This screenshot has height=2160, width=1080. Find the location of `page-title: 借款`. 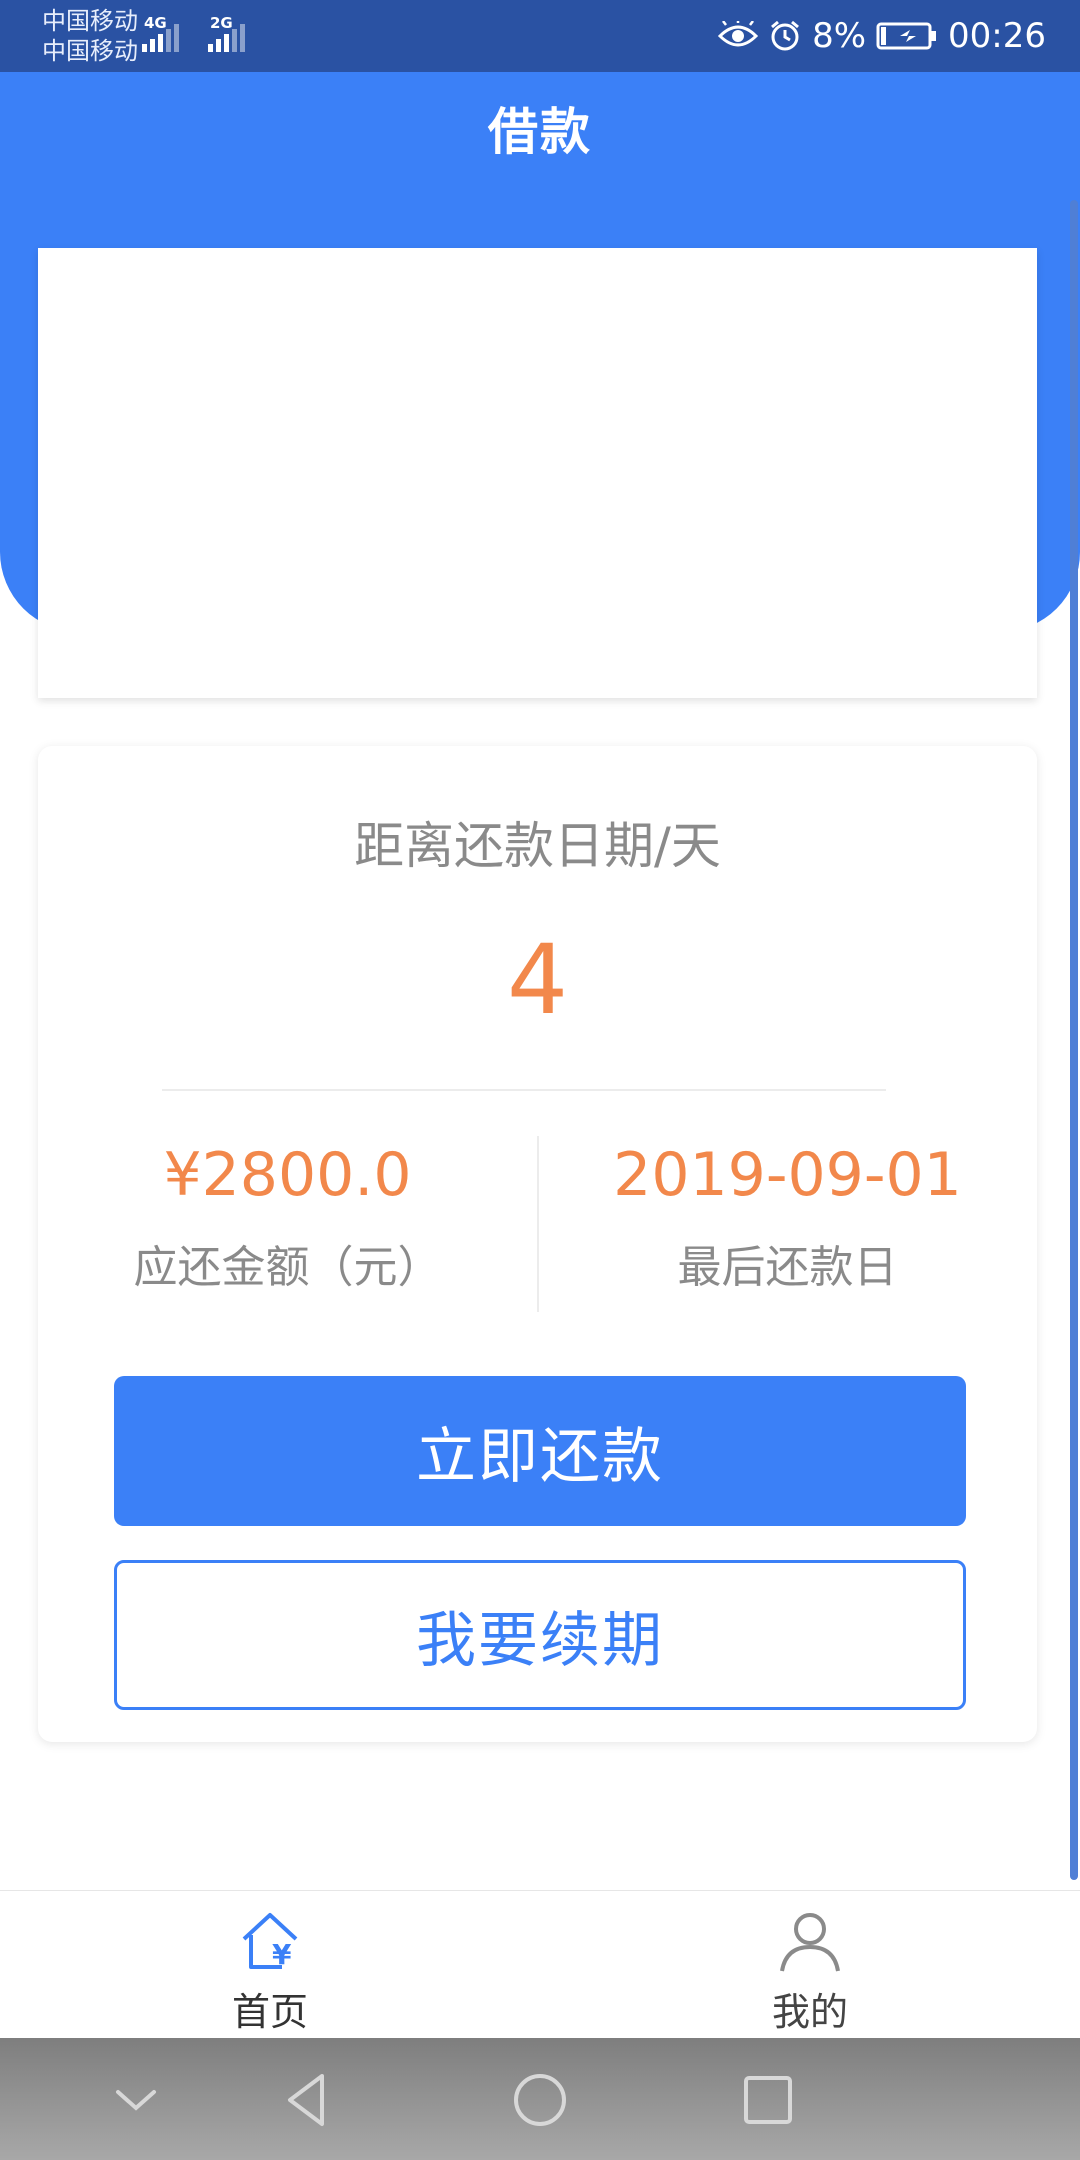

page-title: 借款 is located at coordinates (540, 132).